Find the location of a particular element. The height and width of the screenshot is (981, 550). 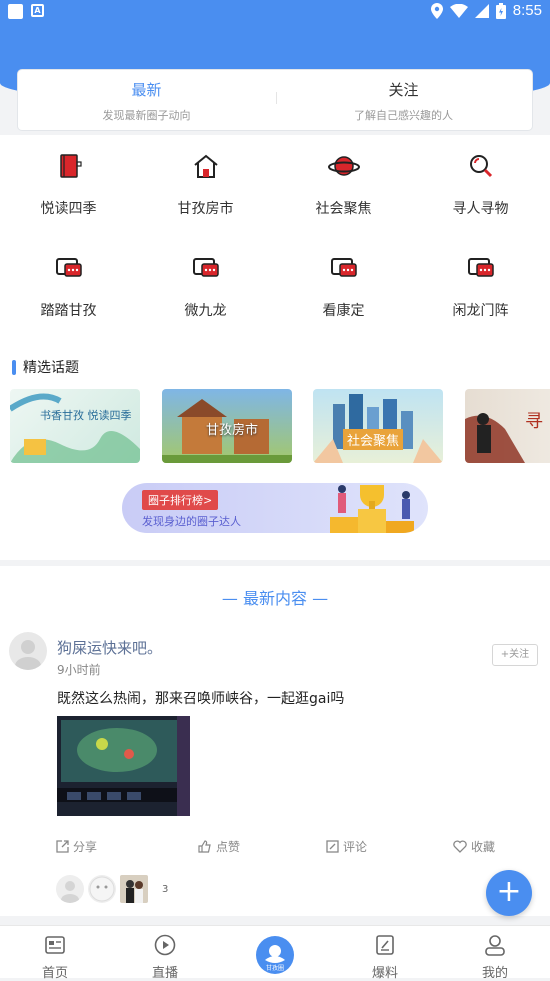

status-bar: A 8:55 is located at coordinates (275, 12).